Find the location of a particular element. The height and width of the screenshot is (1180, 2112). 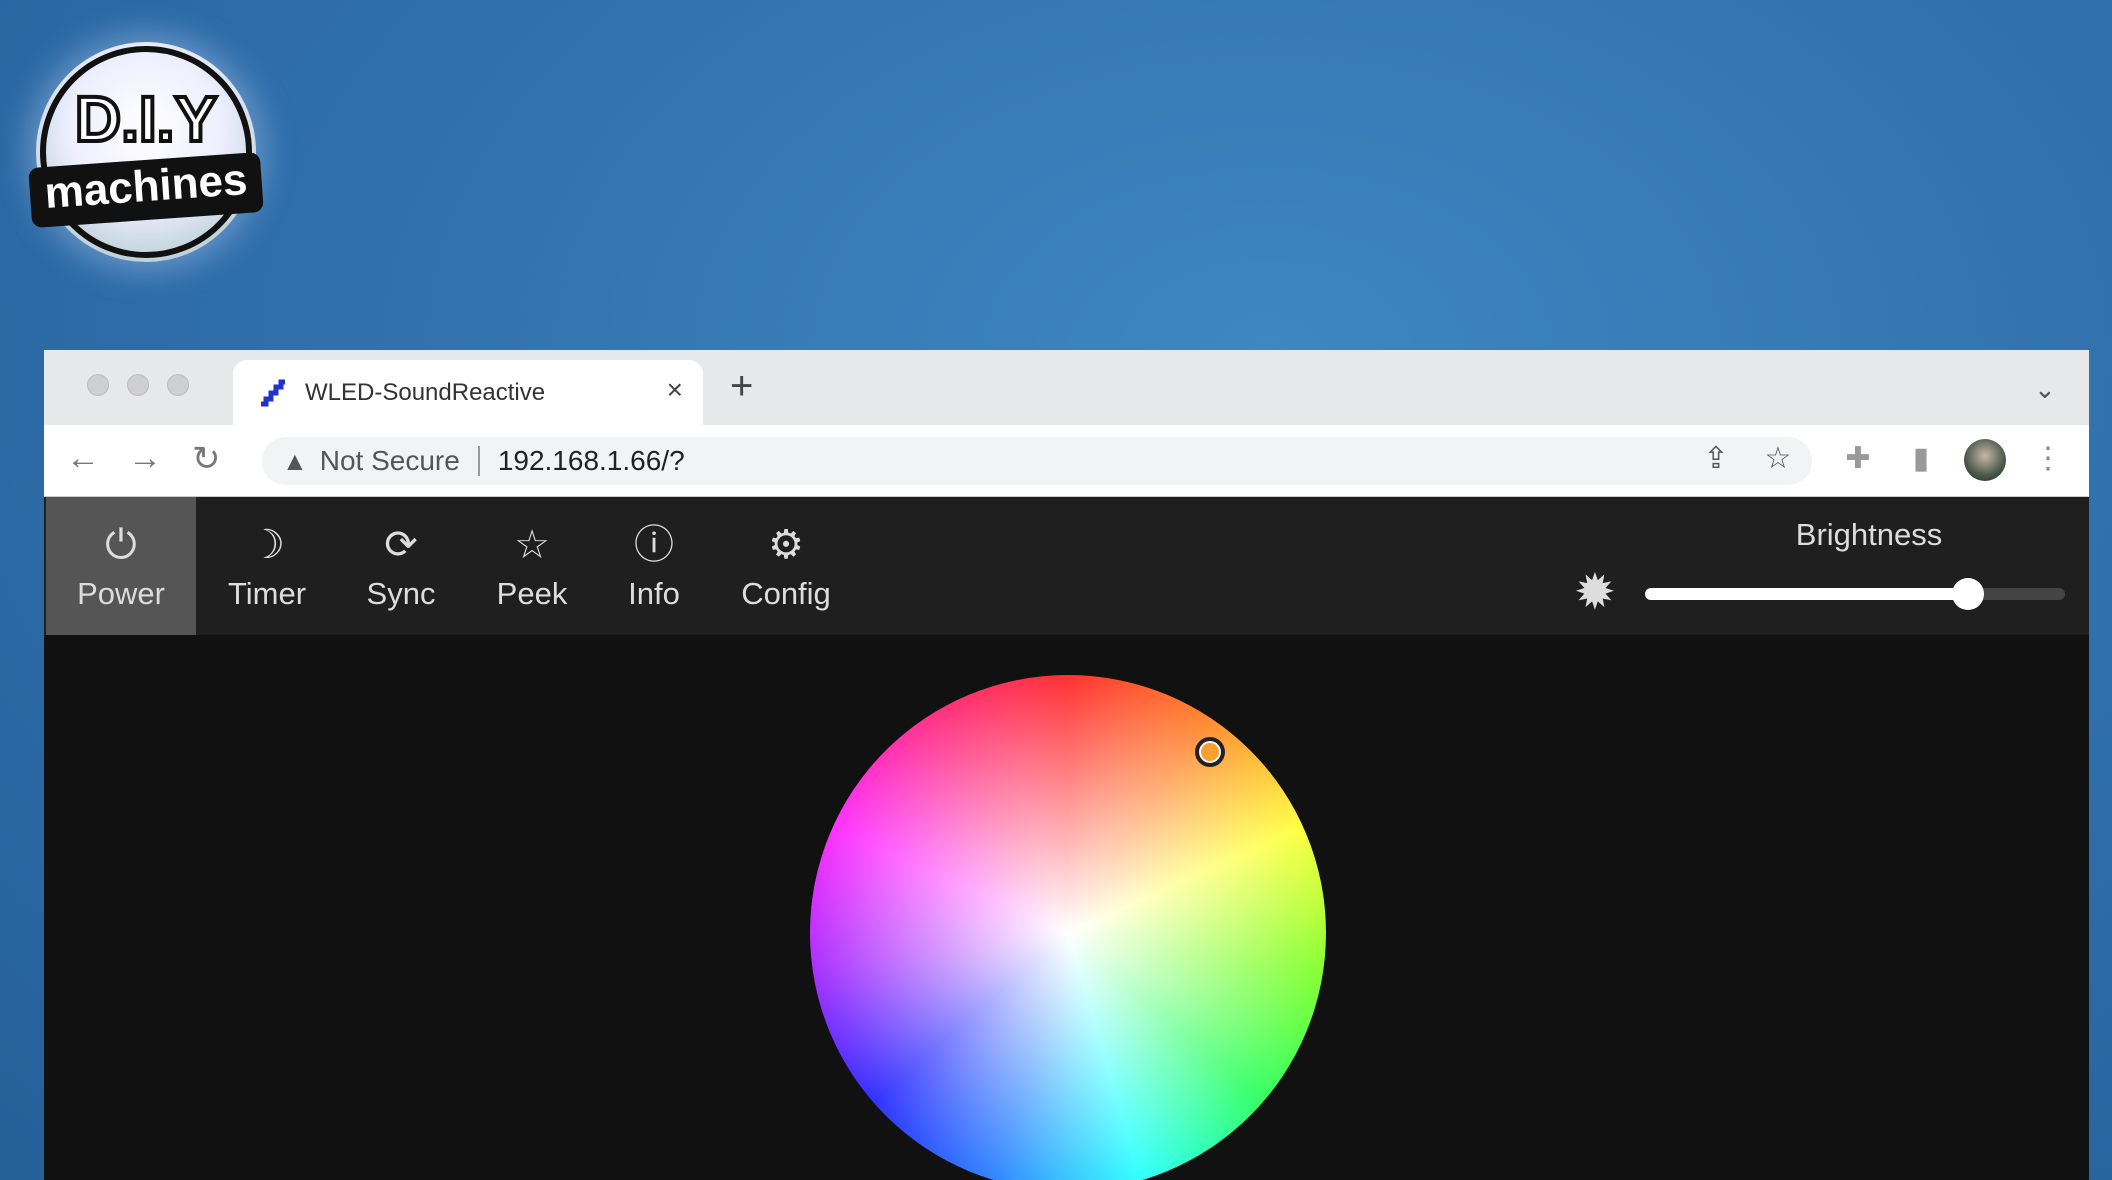

diy-machines-logo: D.I.Y machines is located at coordinates (146, 152).